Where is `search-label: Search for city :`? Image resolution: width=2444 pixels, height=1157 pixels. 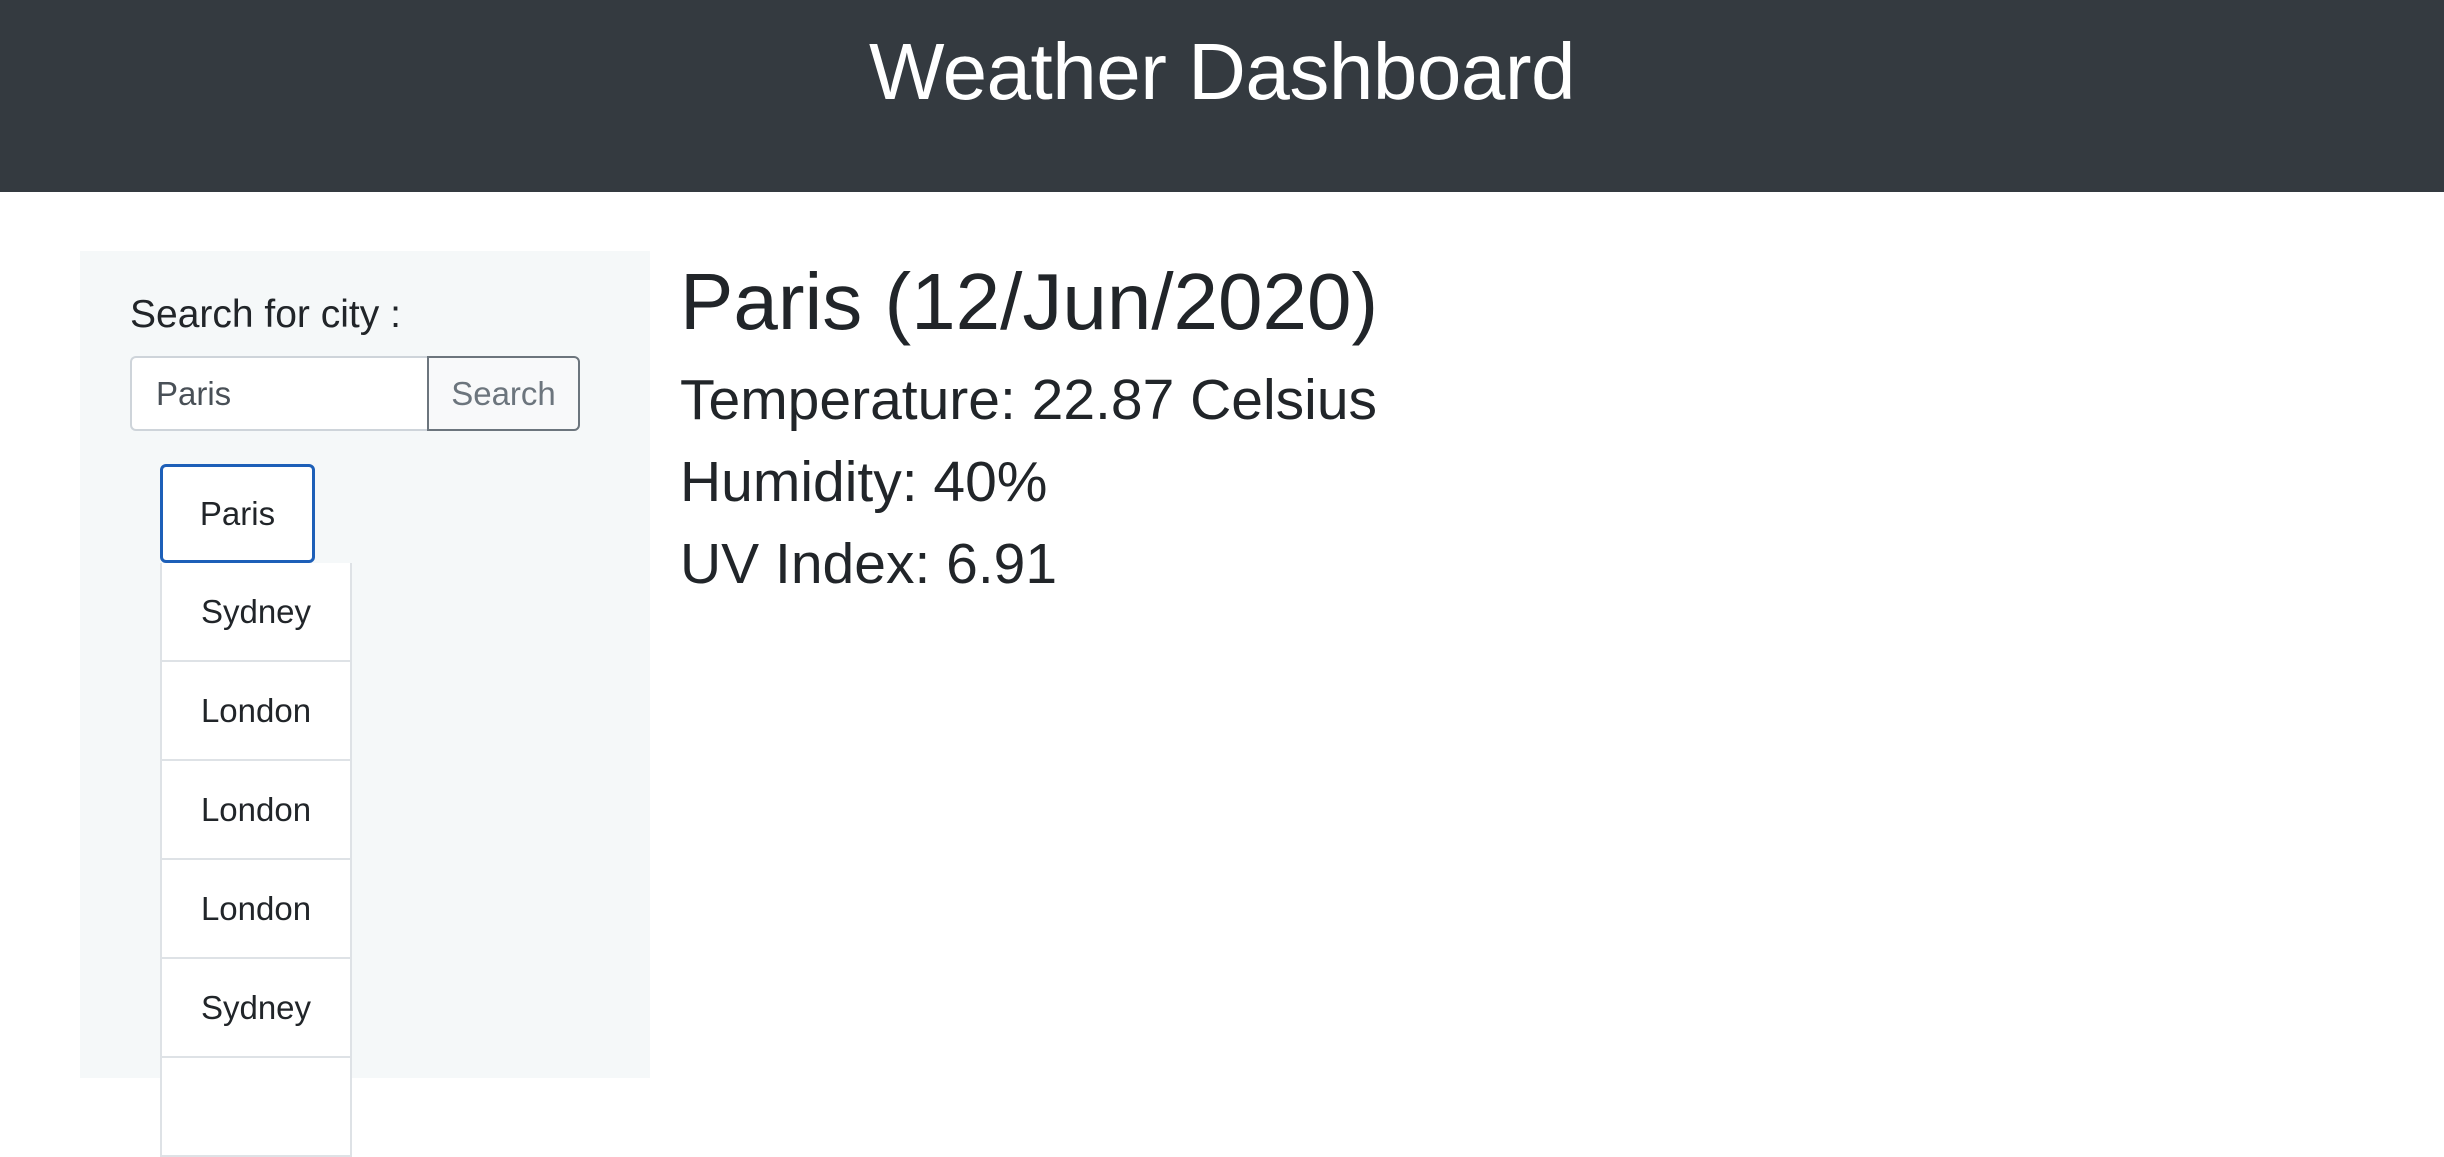 search-label: Search for city : is located at coordinates (265, 314).